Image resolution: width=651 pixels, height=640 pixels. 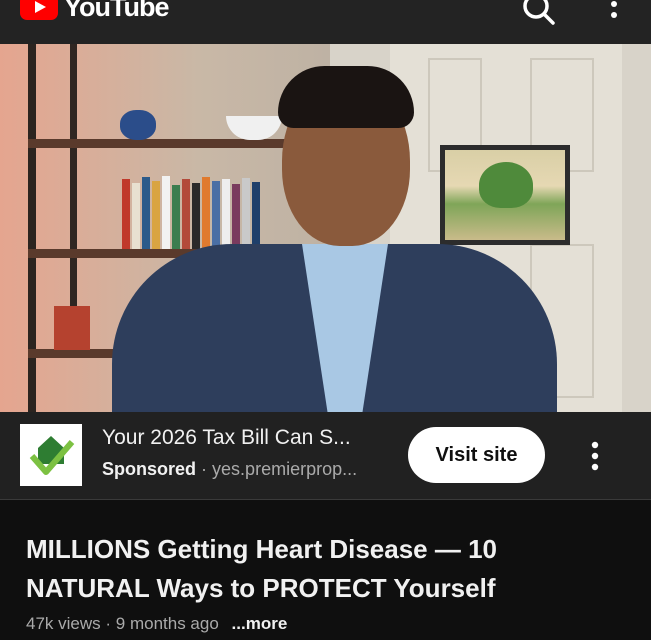 I want to click on presenter-hair, so click(x=346, y=97).